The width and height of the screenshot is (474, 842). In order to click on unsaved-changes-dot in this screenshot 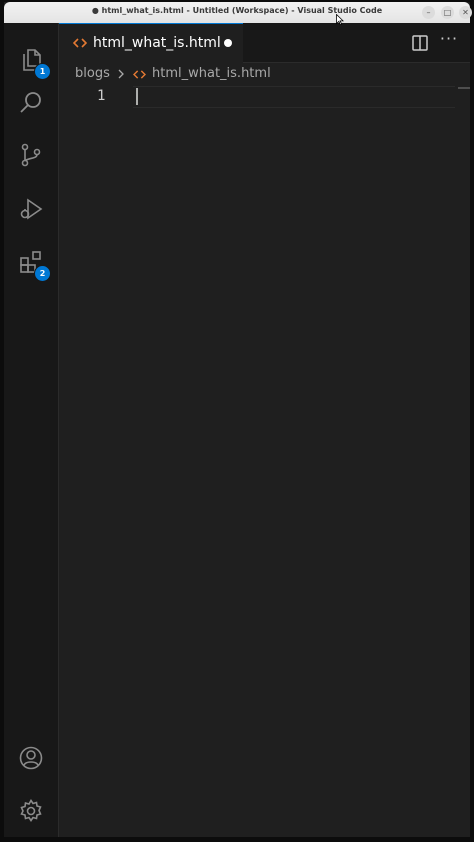, I will do `click(228, 43)`.